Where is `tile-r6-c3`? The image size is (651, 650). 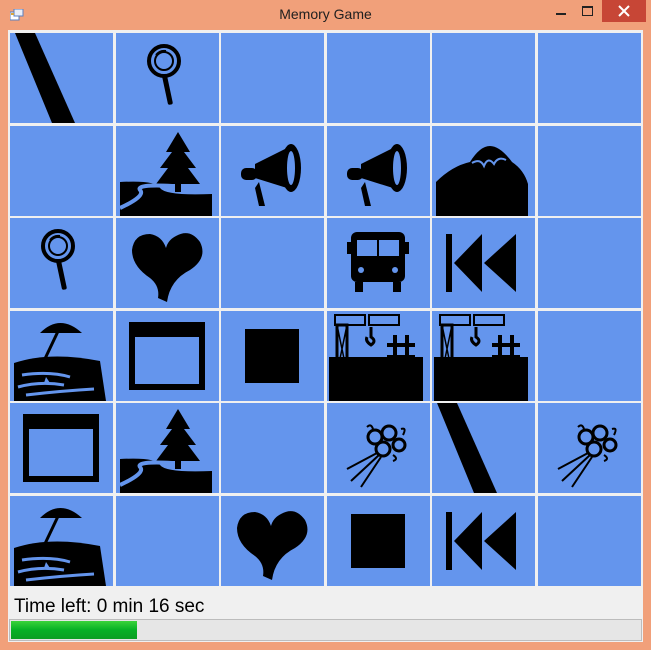
tile-r6-c3 is located at coordinates (272, 540).